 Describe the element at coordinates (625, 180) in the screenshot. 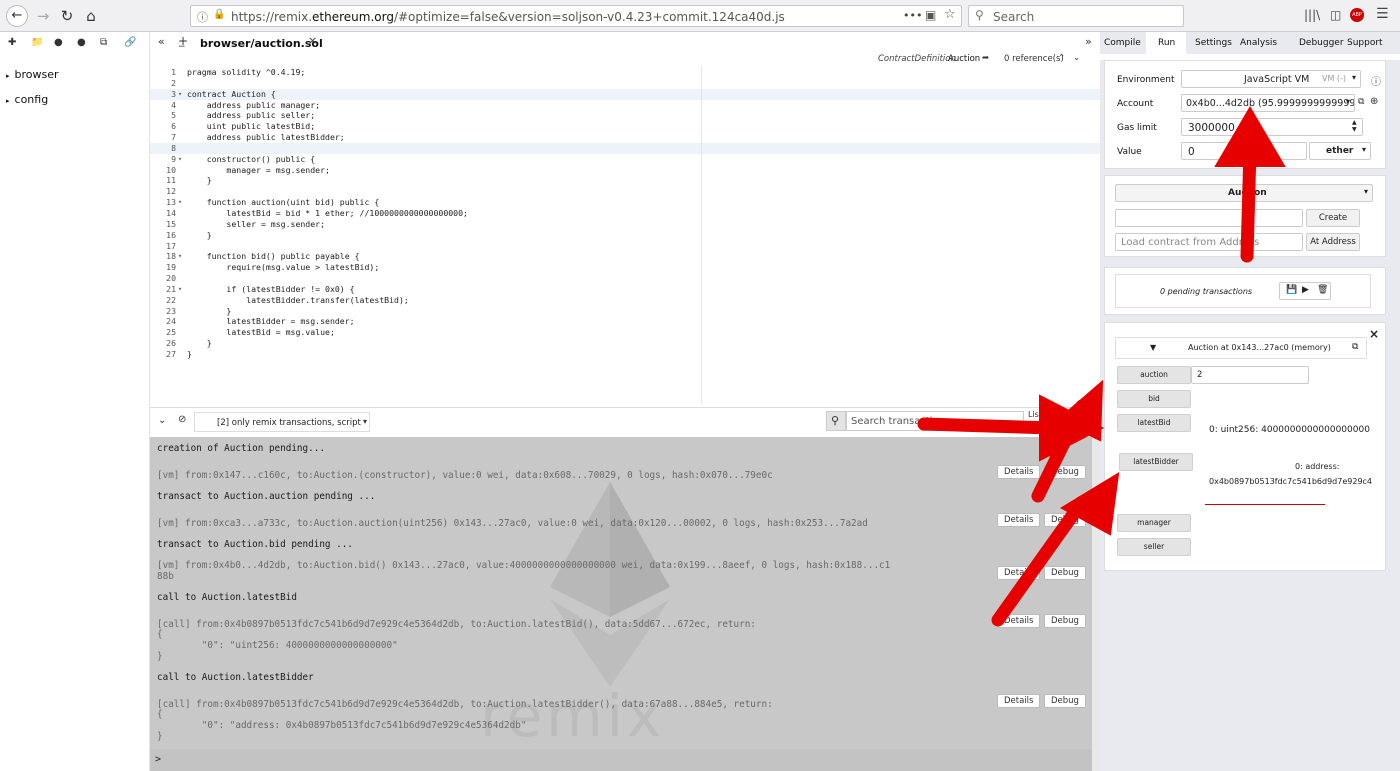

I see `code-line: 11 }` at that location.